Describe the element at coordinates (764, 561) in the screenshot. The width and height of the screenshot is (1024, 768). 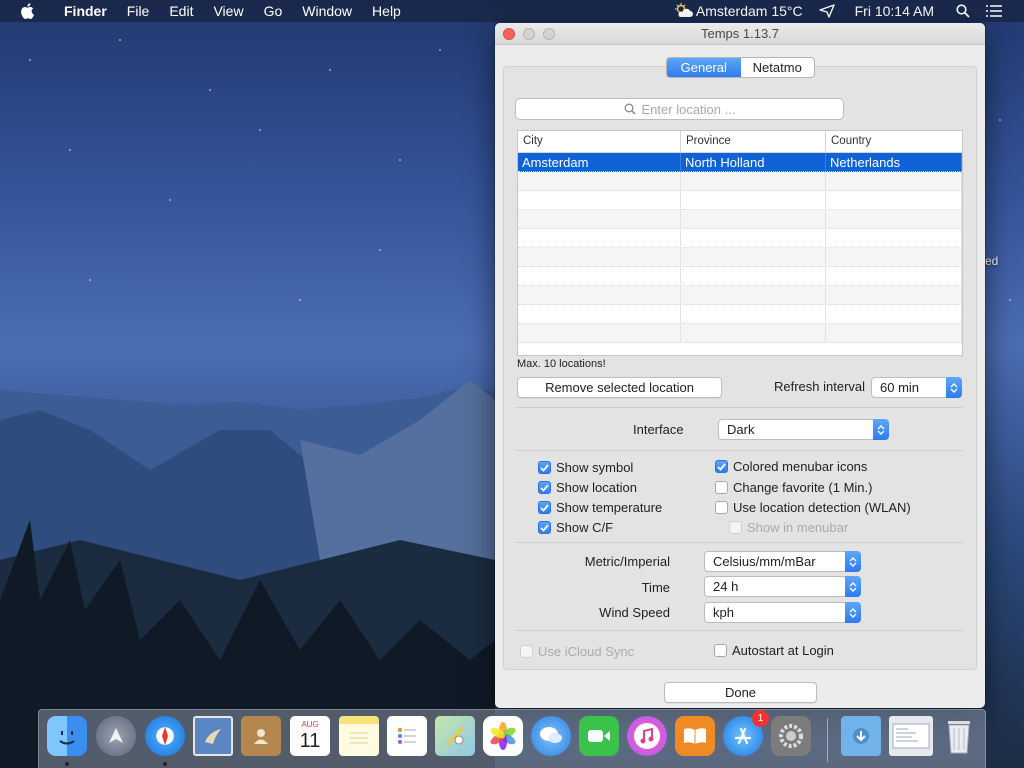
I see `metric-imperial-value: Celsius/mm/mBar` at that location.